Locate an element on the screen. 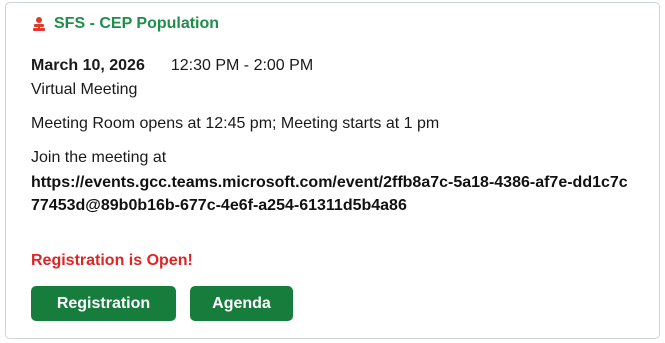 Image resolution: width=665 pixels, height=343 pixels. event-time: 12:30 PM - 2:00 PM is located at coordinates (242, 65).